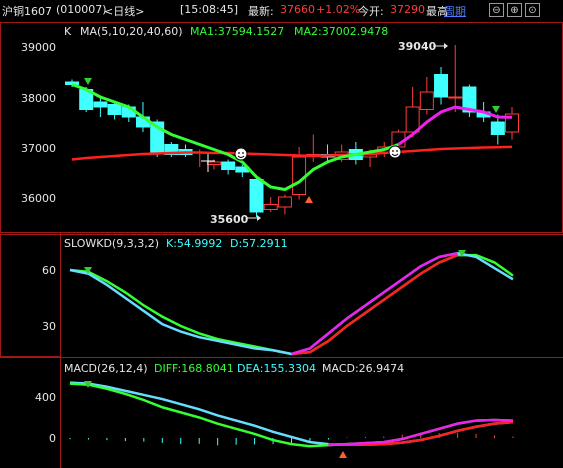 The width and height of the screenshot is (563, 468). What do you see at coordinates (38, 198) in the screenshot?
I see `y-tick-36000: 36000` at bounding box center [38, 198].